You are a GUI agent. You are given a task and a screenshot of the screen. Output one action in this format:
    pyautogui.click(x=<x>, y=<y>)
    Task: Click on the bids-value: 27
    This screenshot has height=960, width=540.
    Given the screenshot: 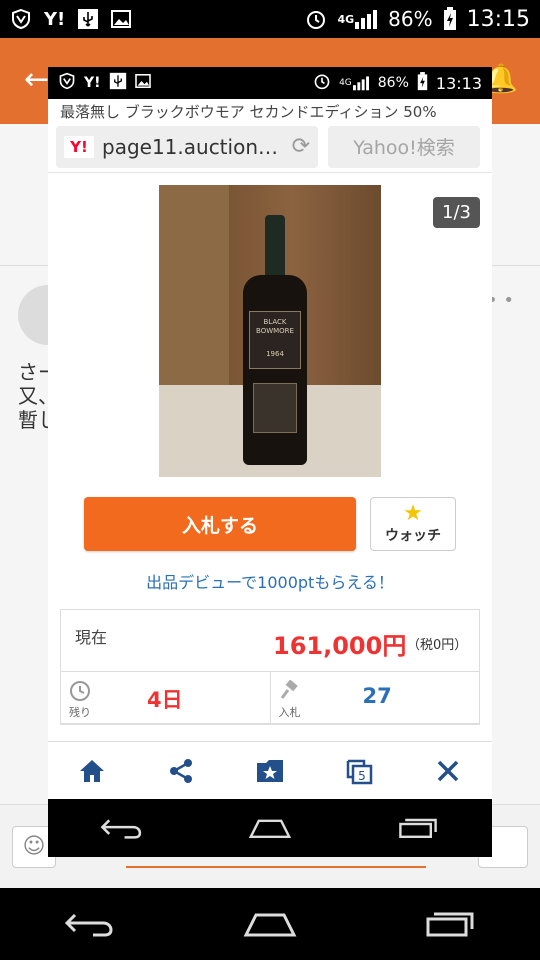 What is the action you would take?
    pyautogui.click(x=377, y=696)
    